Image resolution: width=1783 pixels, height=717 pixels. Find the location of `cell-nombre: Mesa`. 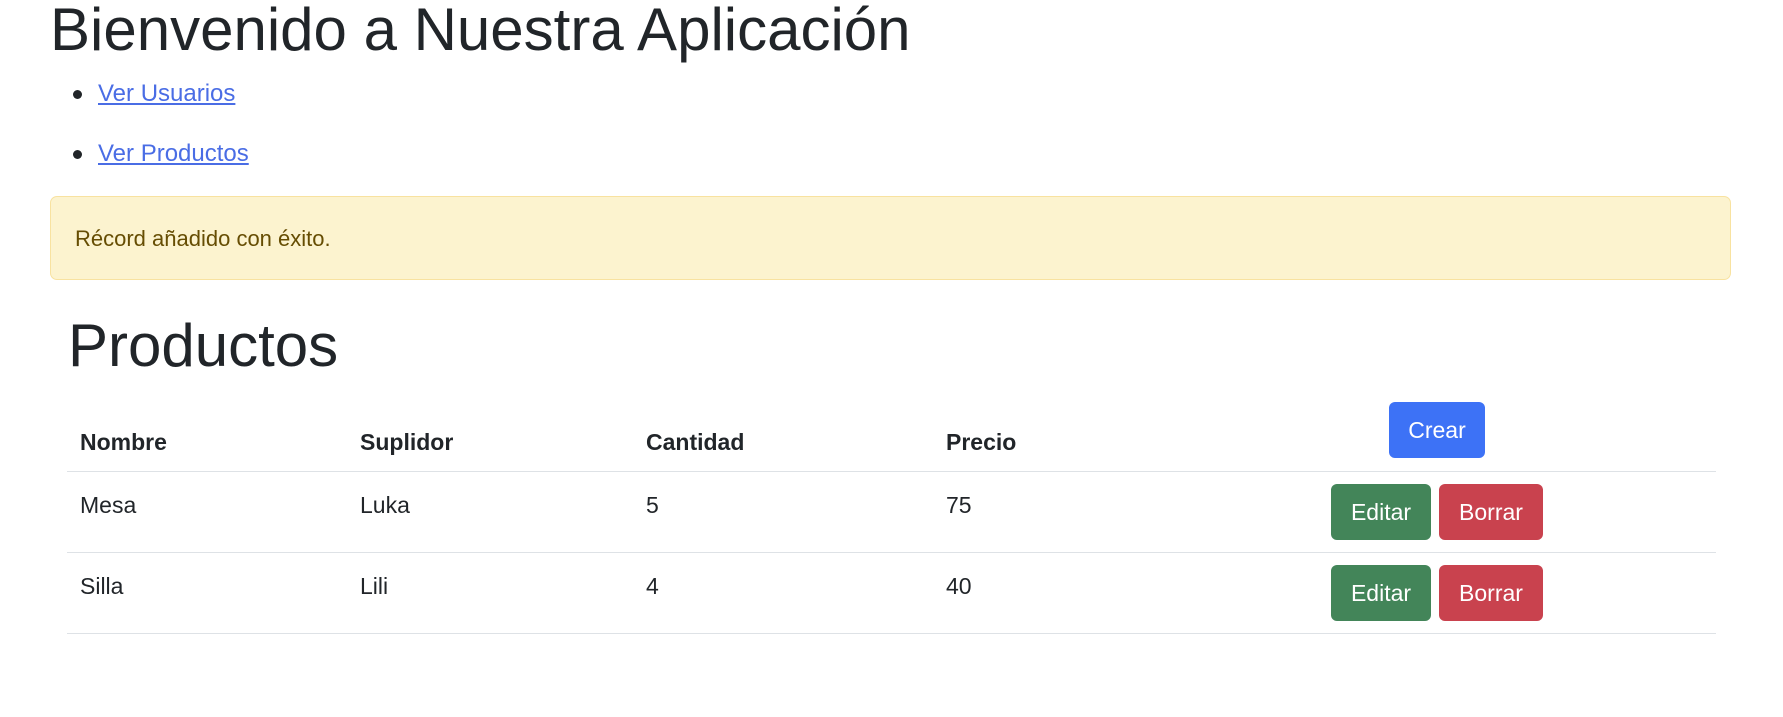

cell-nombre: Mesa is located at coordinates (108, 505).